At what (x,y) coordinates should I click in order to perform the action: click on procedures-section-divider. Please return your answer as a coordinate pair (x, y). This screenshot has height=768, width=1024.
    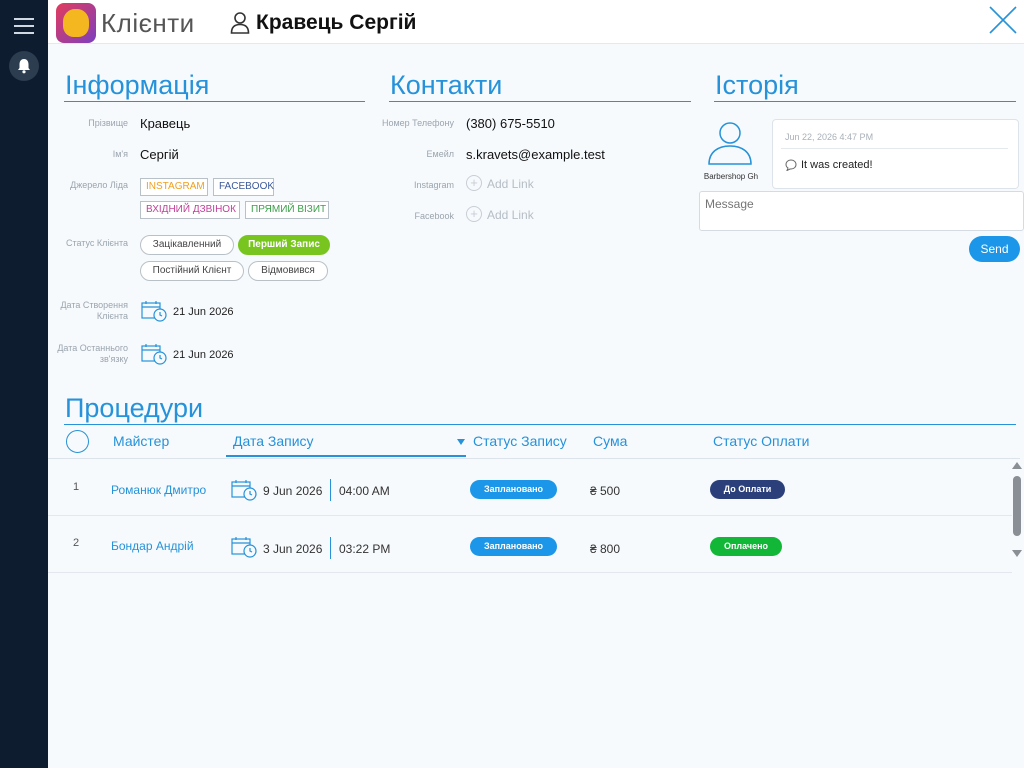
    Looking at the image, I should click on (540, 424).